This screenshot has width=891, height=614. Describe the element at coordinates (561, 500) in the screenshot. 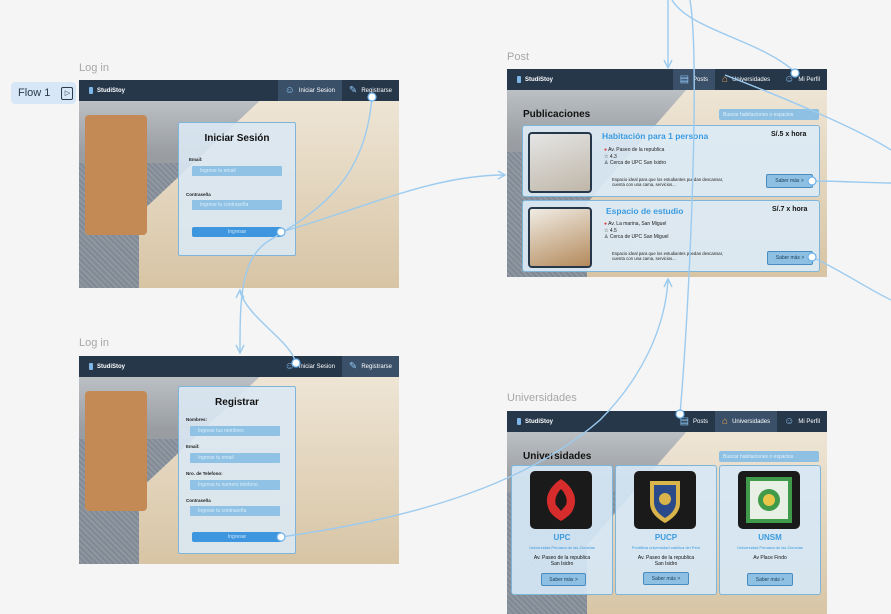

I see `upc-logo-icon` at that location.